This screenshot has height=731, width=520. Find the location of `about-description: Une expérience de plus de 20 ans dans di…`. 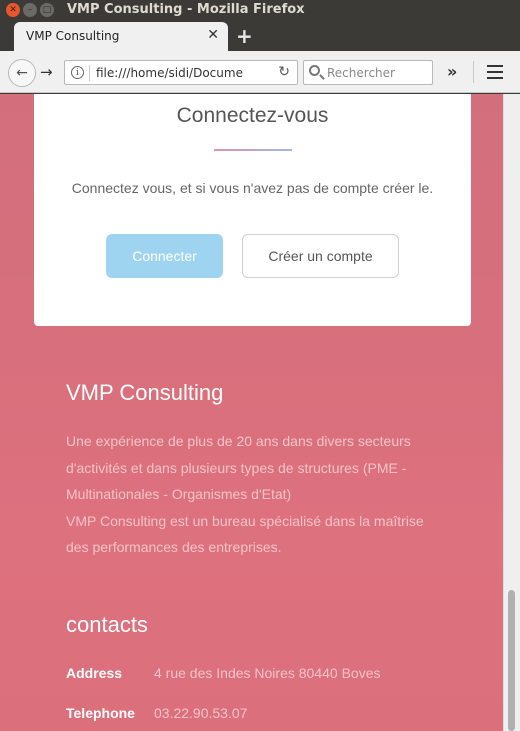

about-description: Une expérience de plus de 20 ans dans di… is located at coordinates (256, 494).